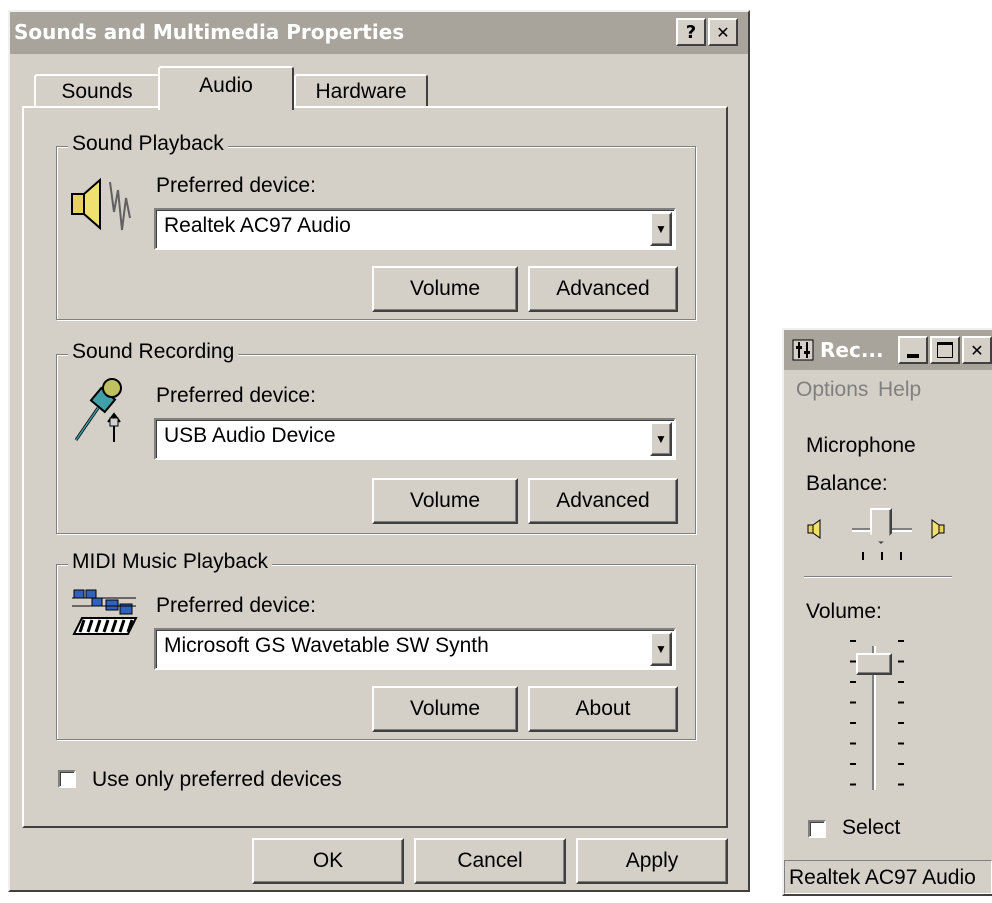 This screenshot has width=992, height=903. Describe the element at coordinates (98, 410) in the screenshot. I see `microphone-icon` at that location.